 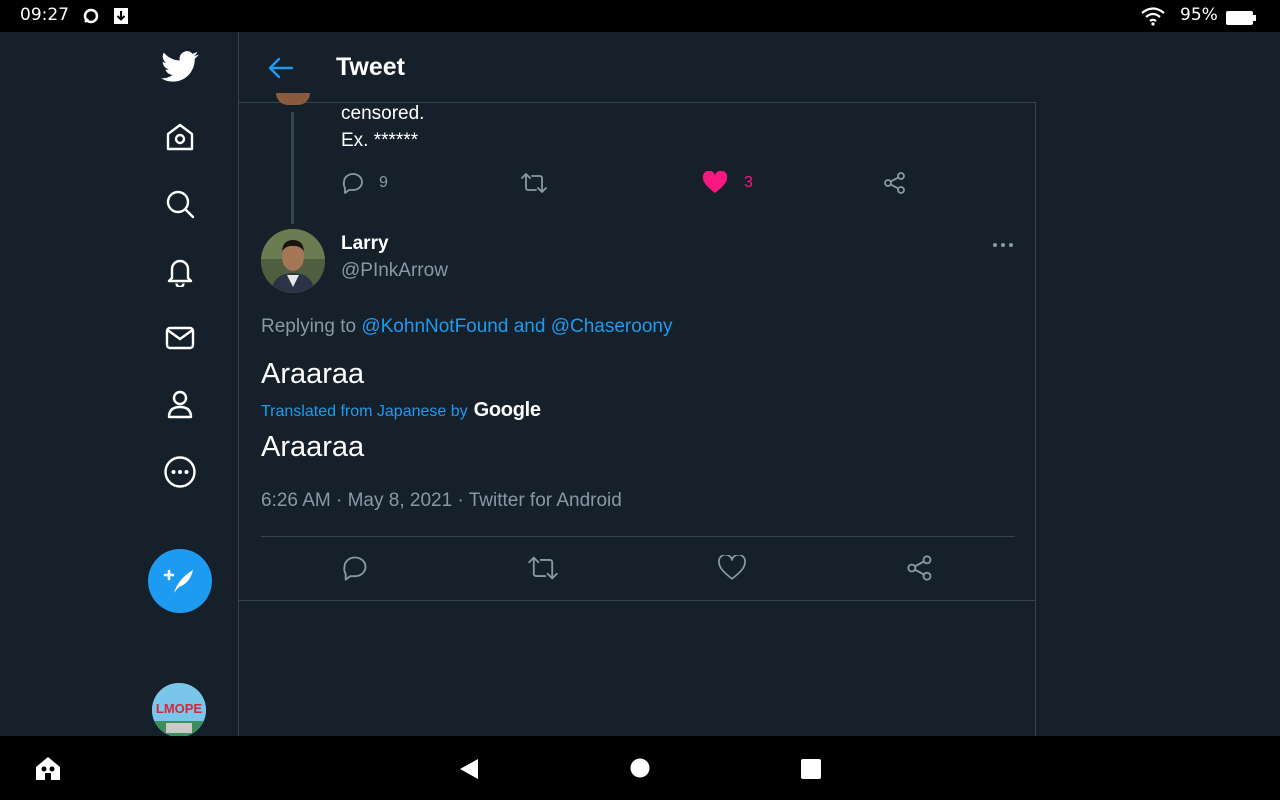 I want to click on profile-person-icon, so click(x=180, y=404).